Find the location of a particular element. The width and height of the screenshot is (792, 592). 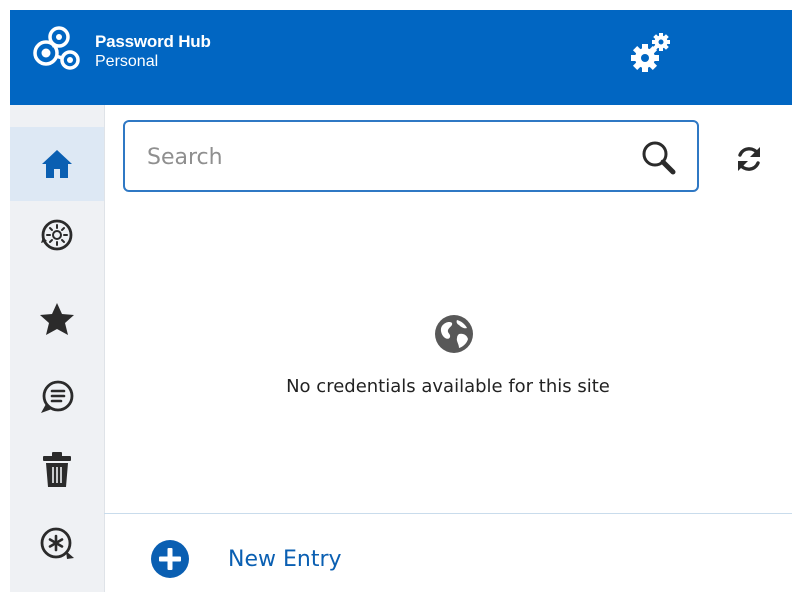

chat-icon is located at coordinates (57, 396).